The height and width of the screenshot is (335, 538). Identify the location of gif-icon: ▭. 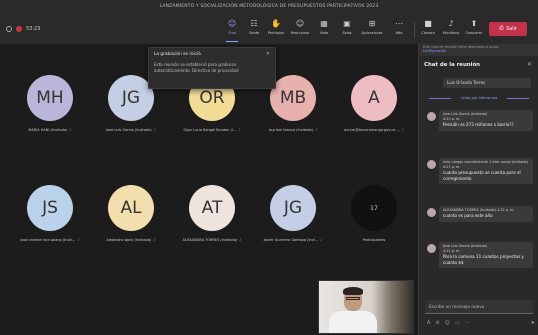
(457, 325).